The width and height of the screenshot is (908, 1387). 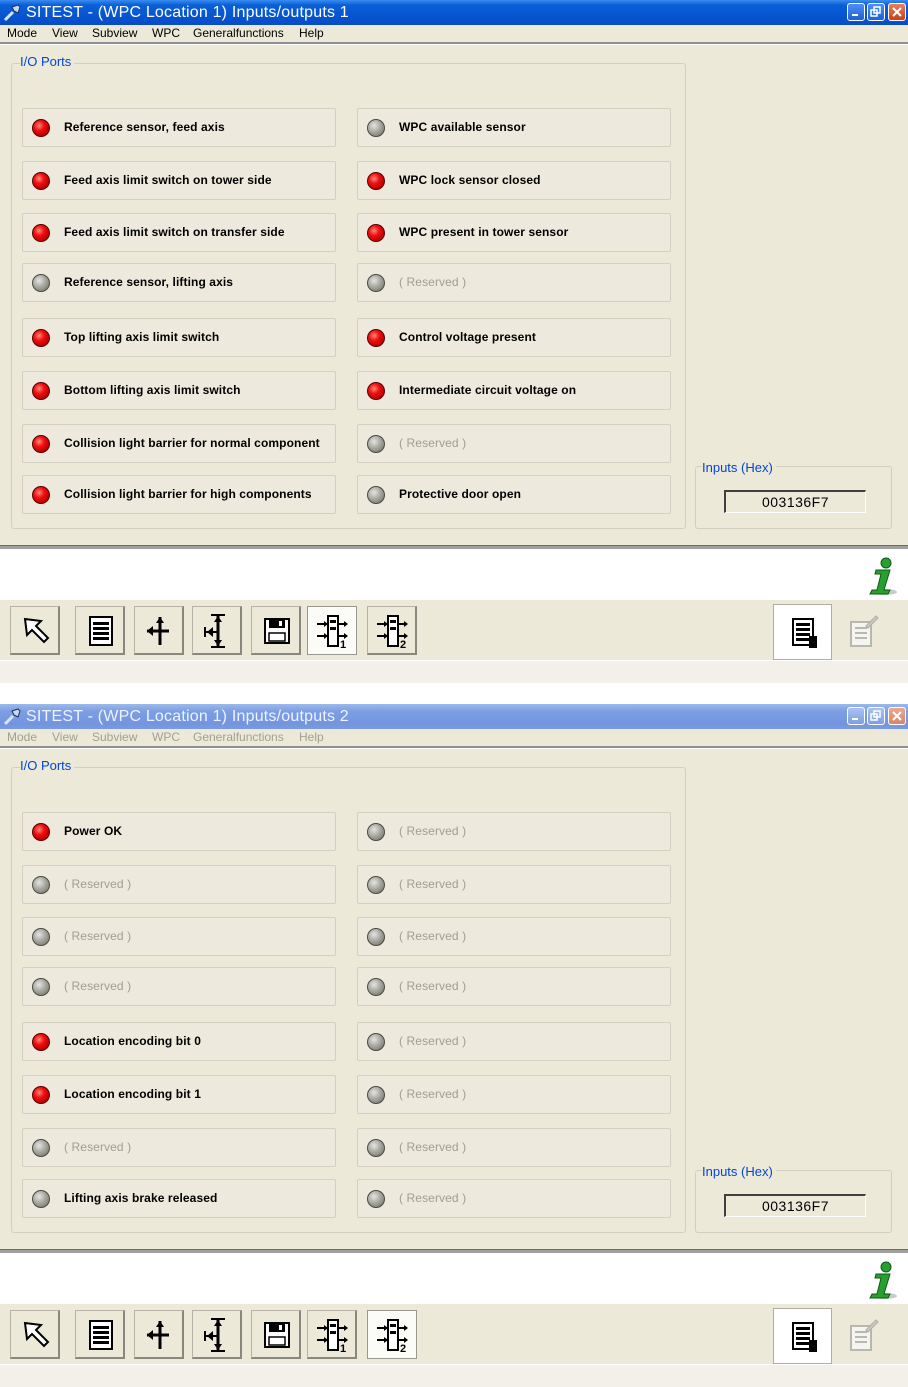 I want to click on io-ports-label: I/O Ports, so click(x=47, y=766).